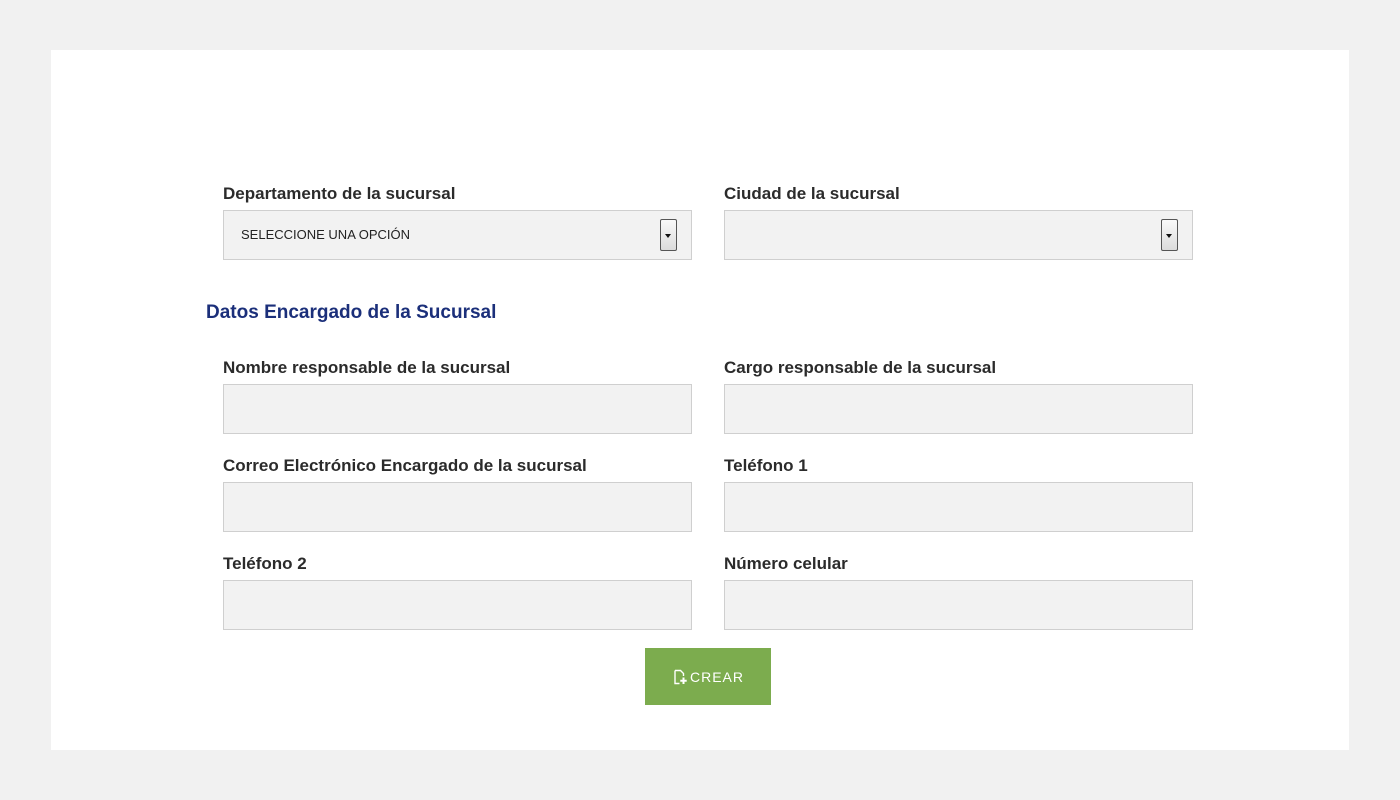  I want to click on phone2-label: Teléfono 2, so click(265, 563).